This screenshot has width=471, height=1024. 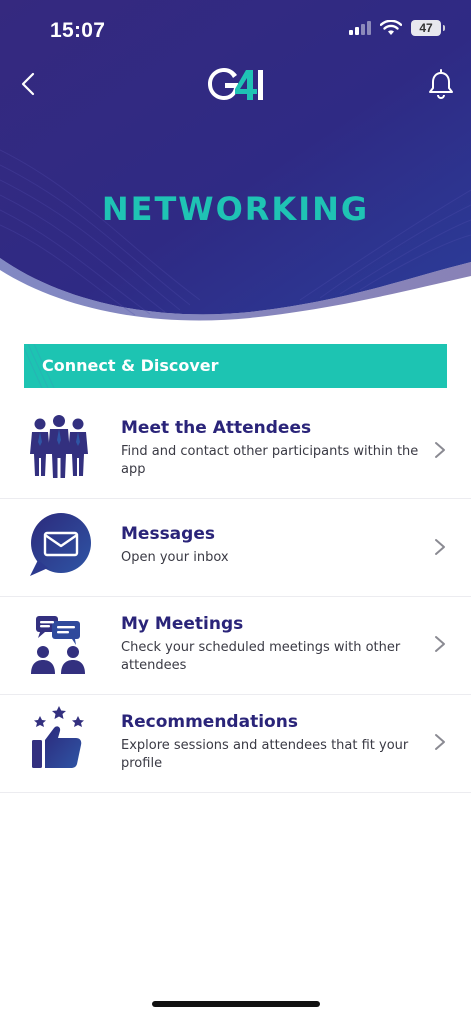 What do you see at coordinates (130, 365) in the screenshot?
I see `section-title: Connect & Discover` at bounding box center [130, 365].